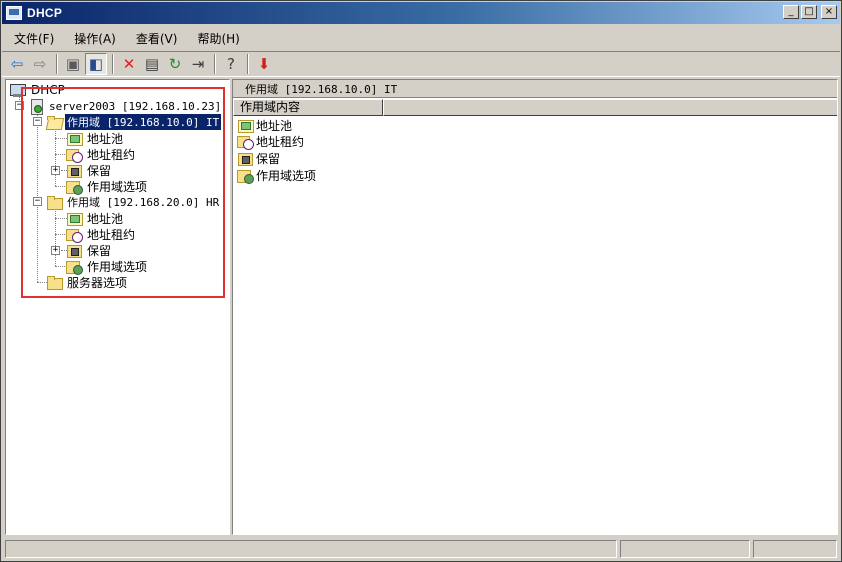 The width and height of the screenshot is (842, 562). I want to click on help-icon: ?, so click(231, 63).